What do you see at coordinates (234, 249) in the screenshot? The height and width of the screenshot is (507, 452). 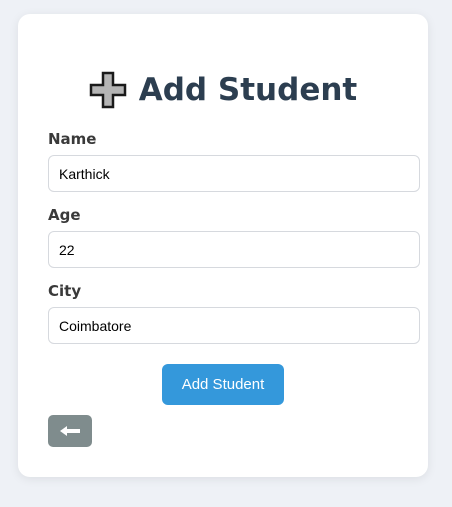 I see `age-input` at bounding box center [234, 249].